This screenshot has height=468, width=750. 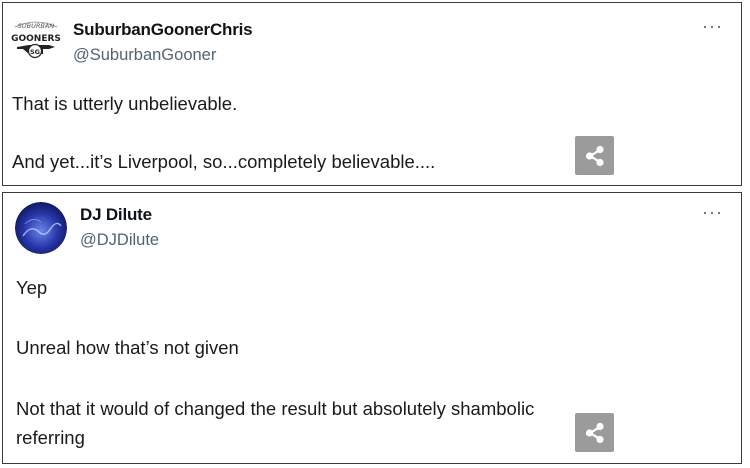 I want to click on gooners-logo-icon: SUBURBAN GOONERS SG, so click(x=36, y=42).